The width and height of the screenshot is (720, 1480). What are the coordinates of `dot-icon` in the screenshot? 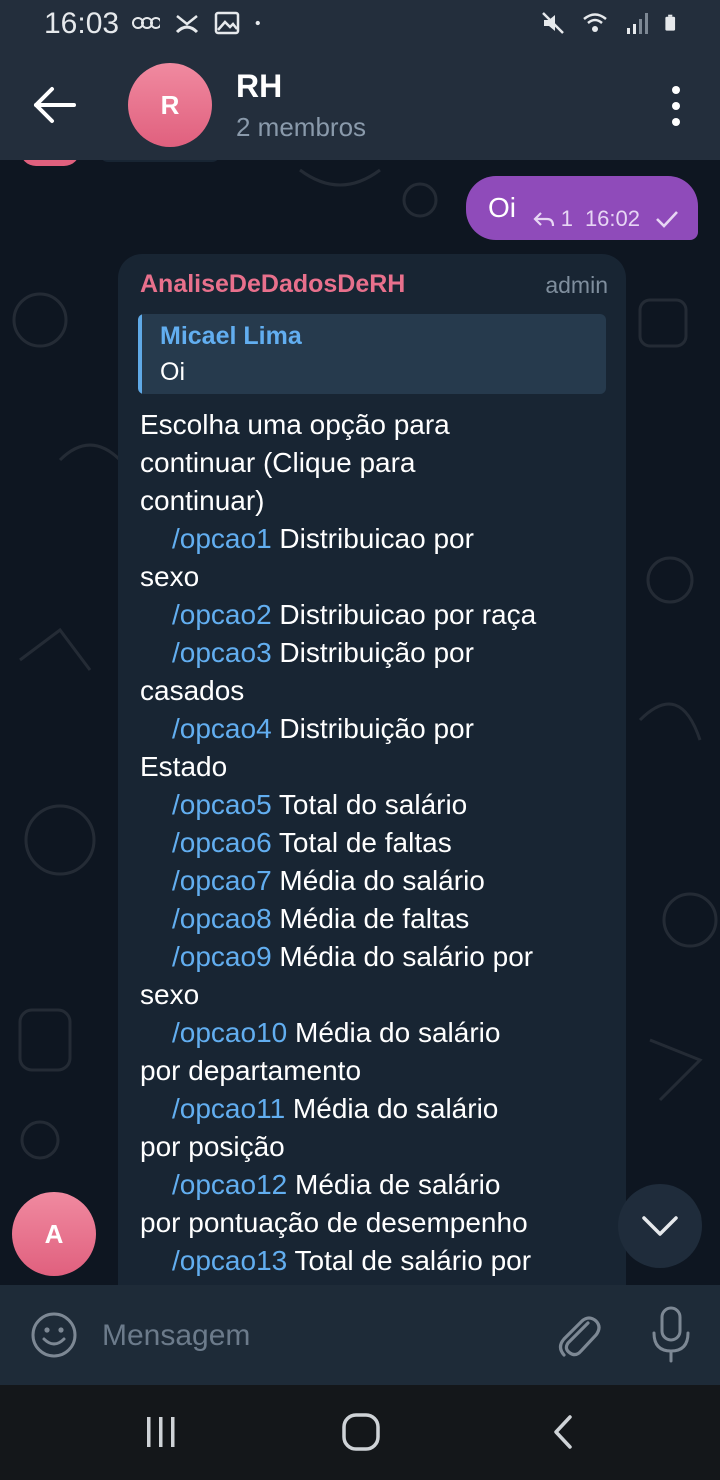 It's located at (257, 23).